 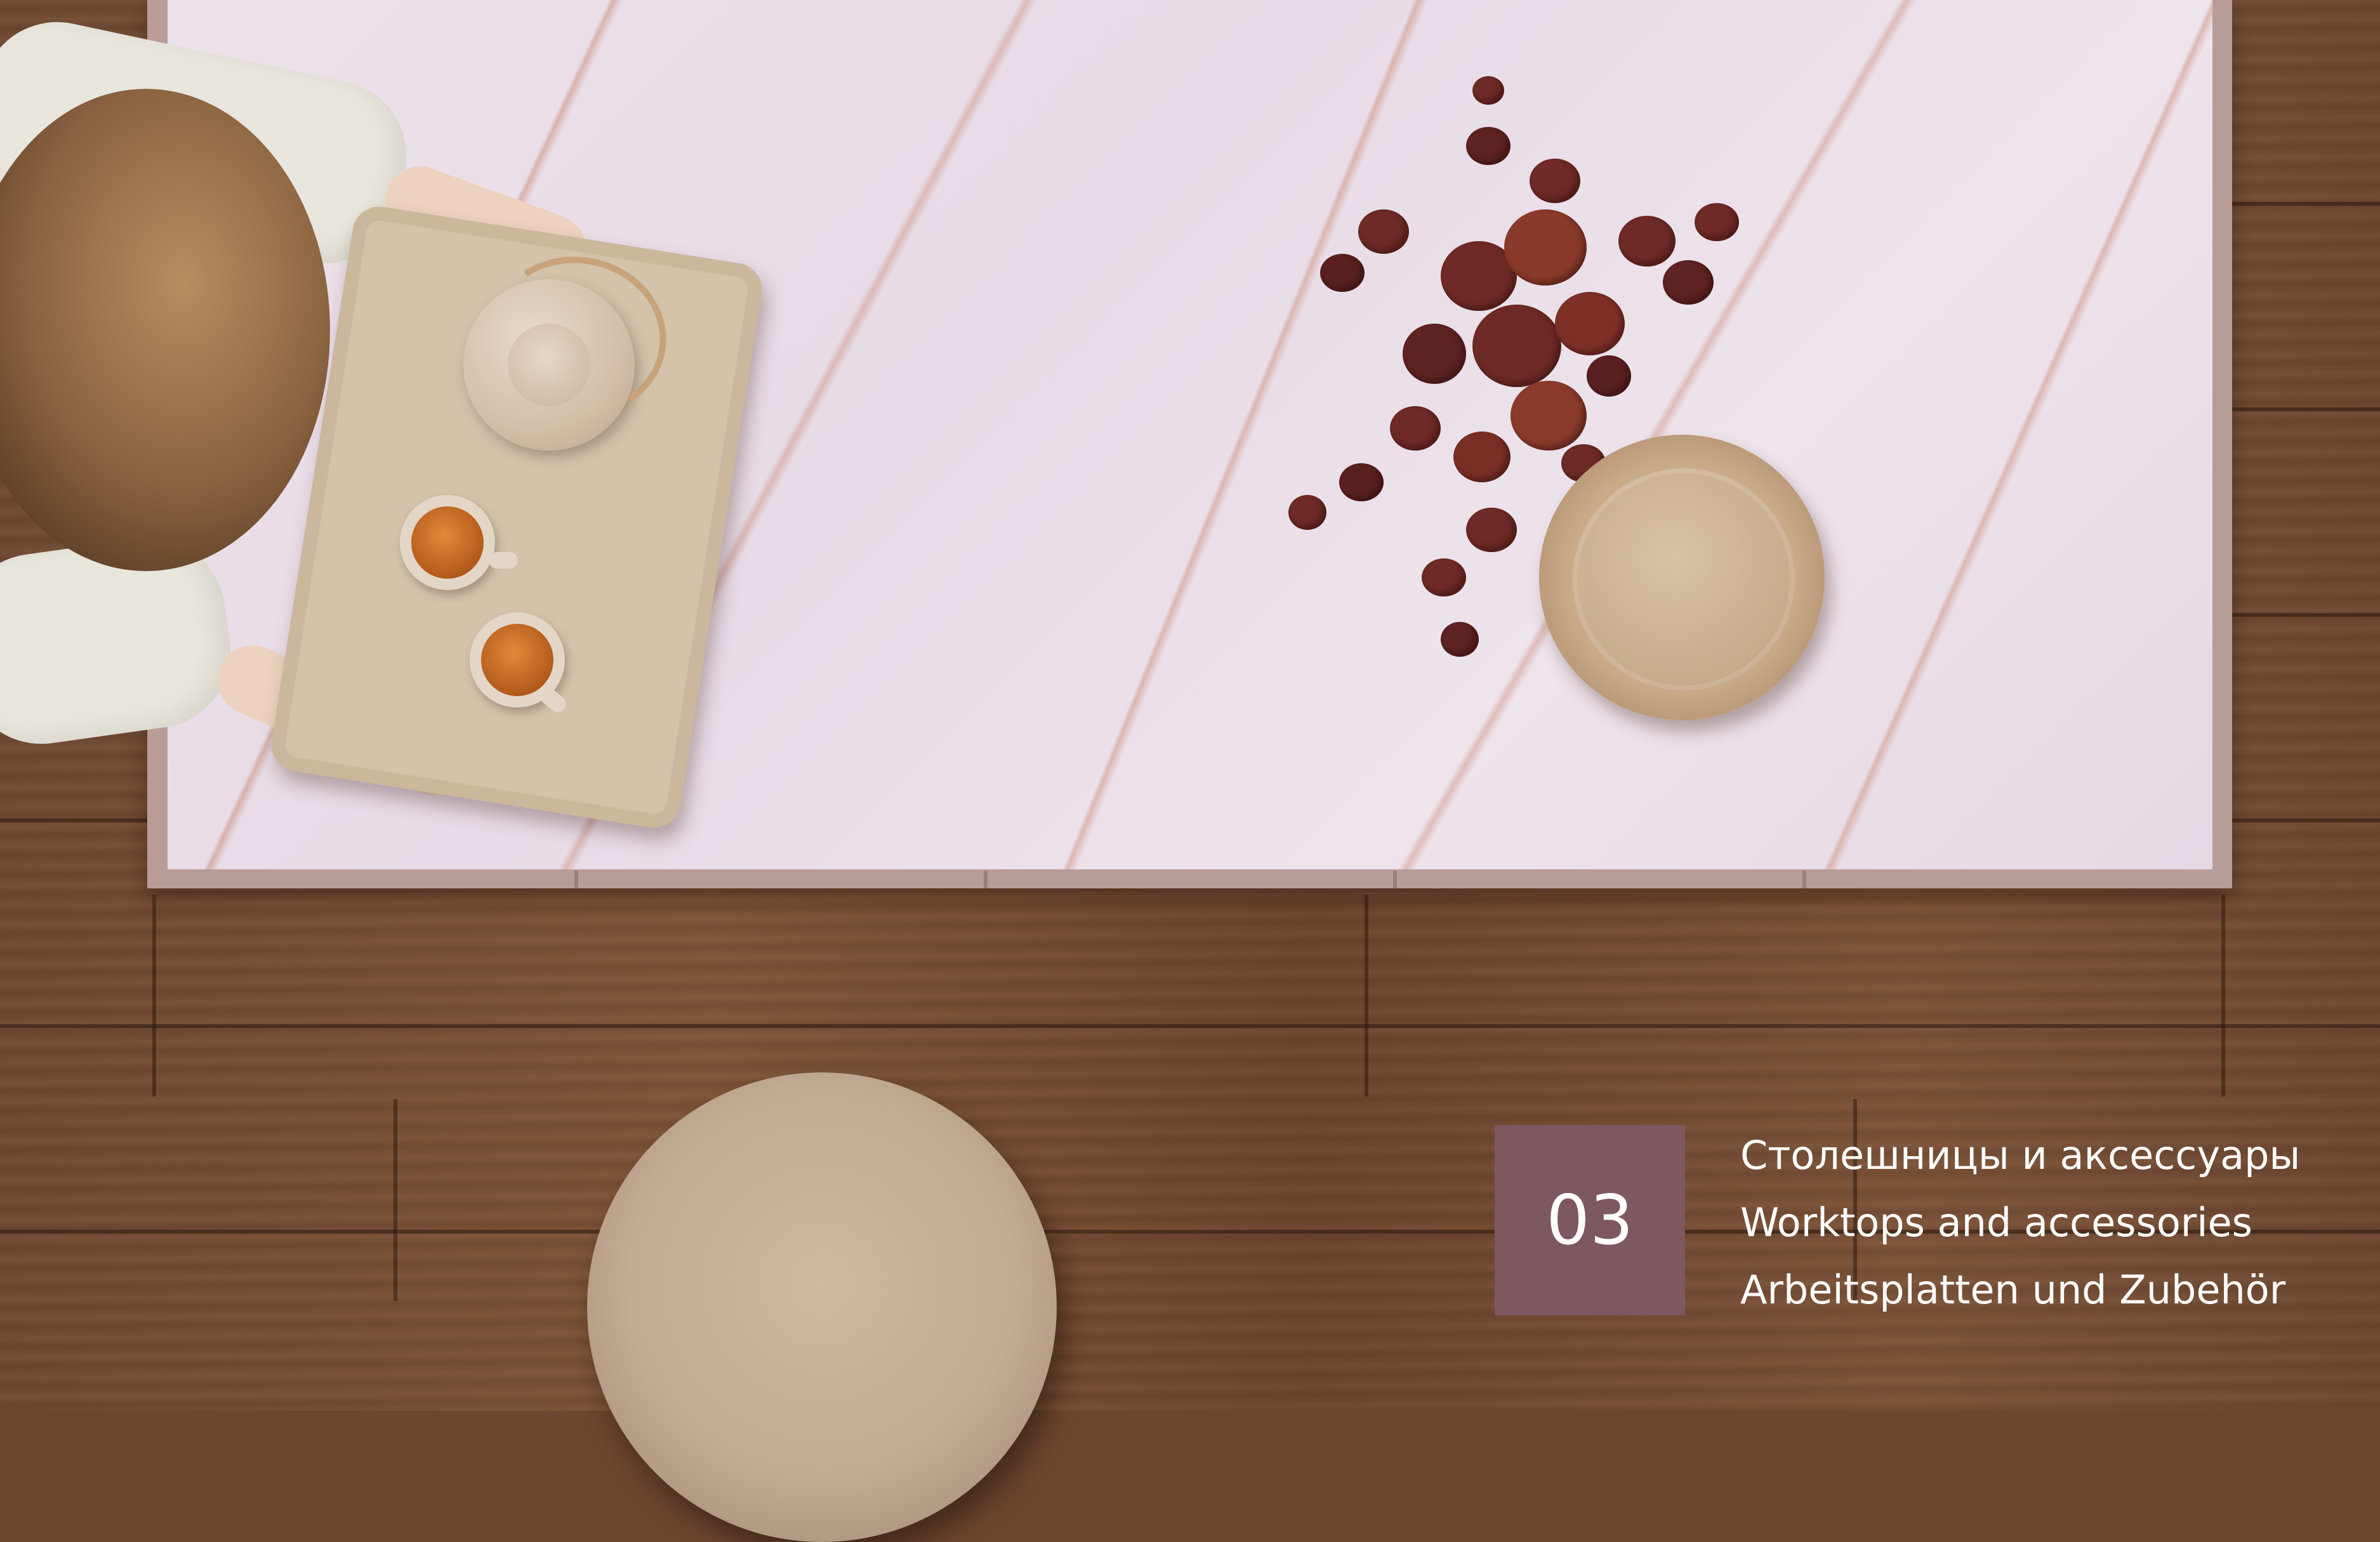 I want to click on tea-cup-handle, so click(x=504, y=560).